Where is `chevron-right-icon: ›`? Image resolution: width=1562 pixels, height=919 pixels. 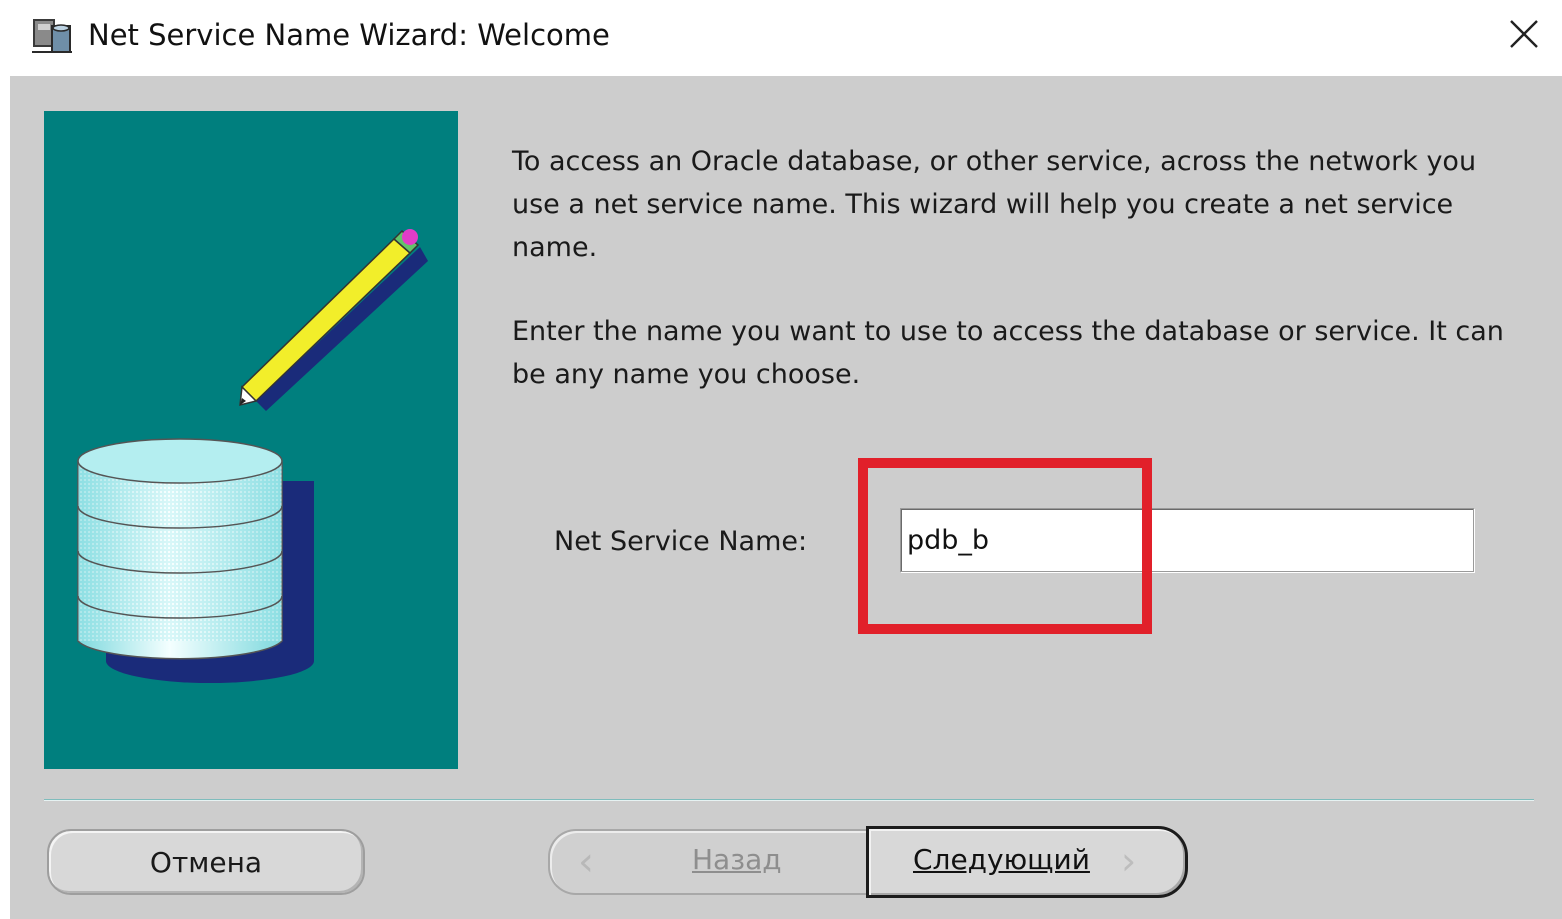
chevron-right-icon: › is located at coordinates (1129, 861).